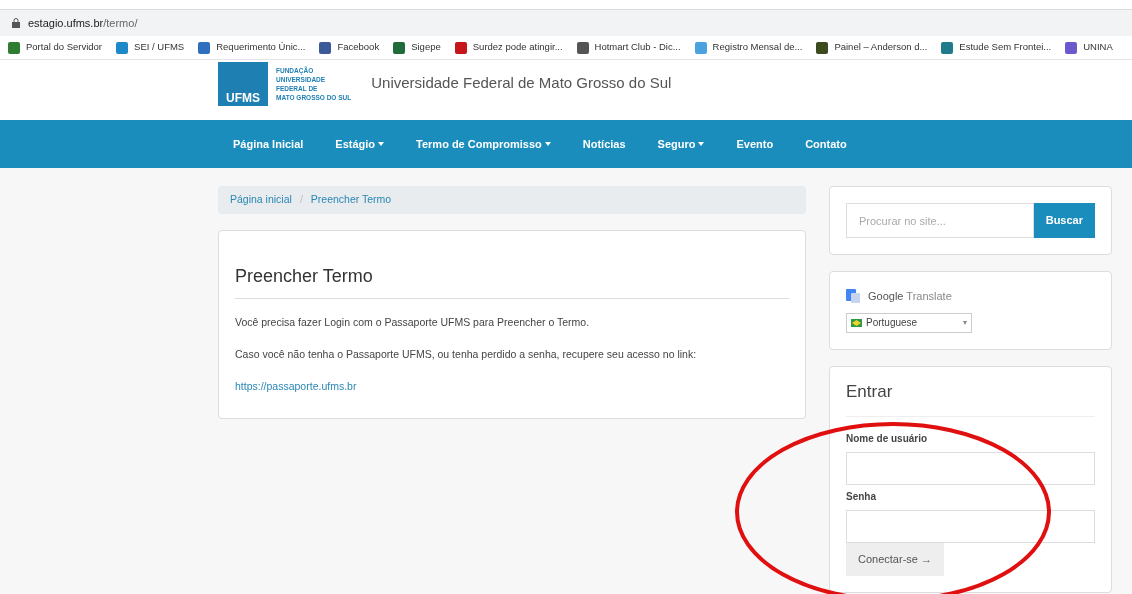  Describe the element at coordinates (826, 144) in the screenshot. I see `nav-link: Contato` at that location.